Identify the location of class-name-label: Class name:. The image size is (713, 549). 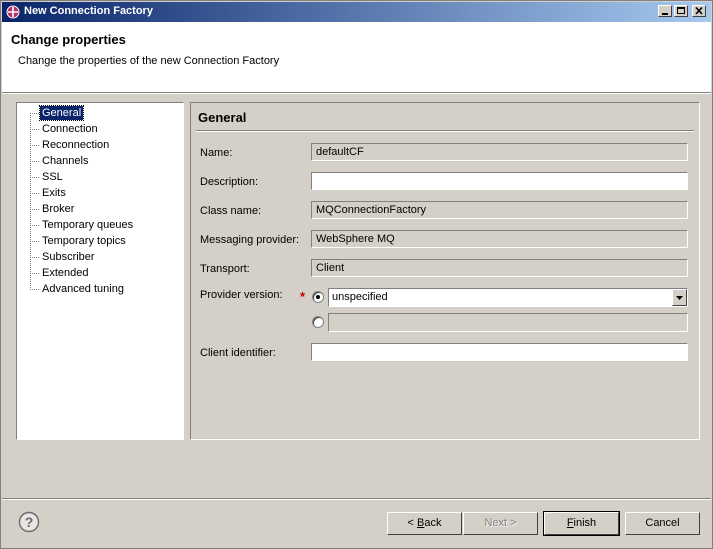
(231, 211).